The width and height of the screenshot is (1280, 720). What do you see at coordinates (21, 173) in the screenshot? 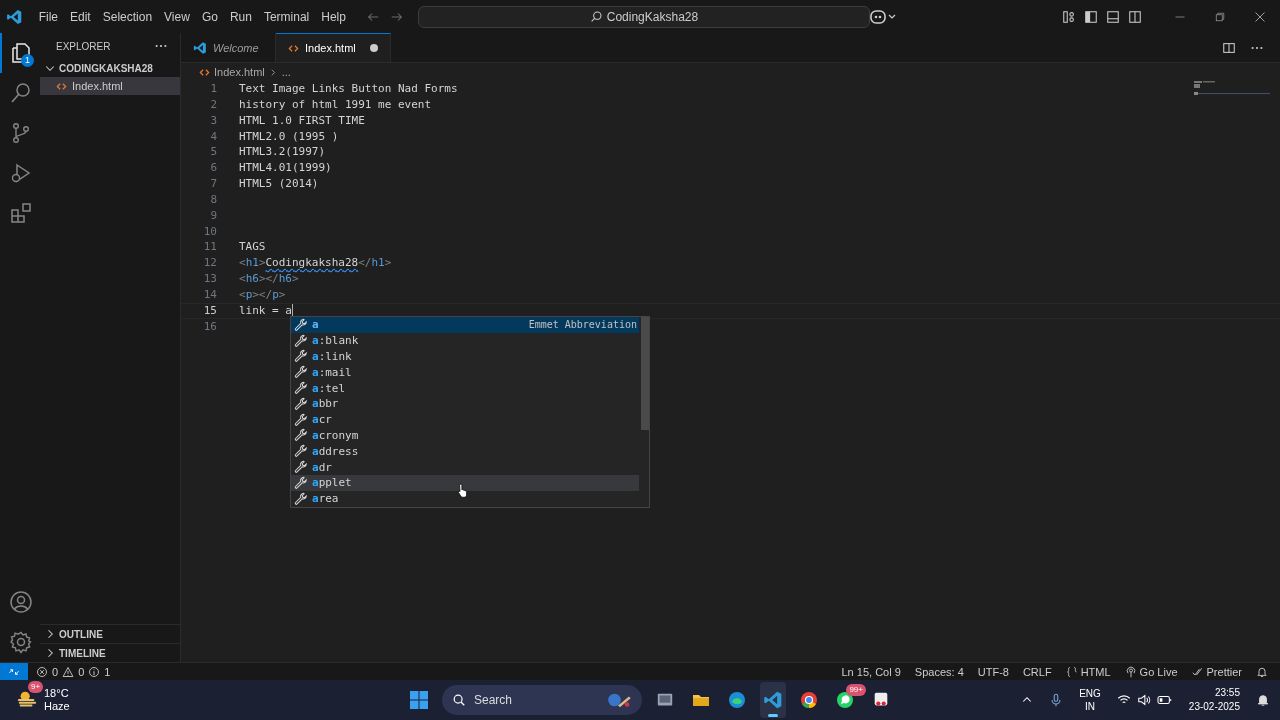
I see `run-debug-icon` at bounding box center [21, 173].